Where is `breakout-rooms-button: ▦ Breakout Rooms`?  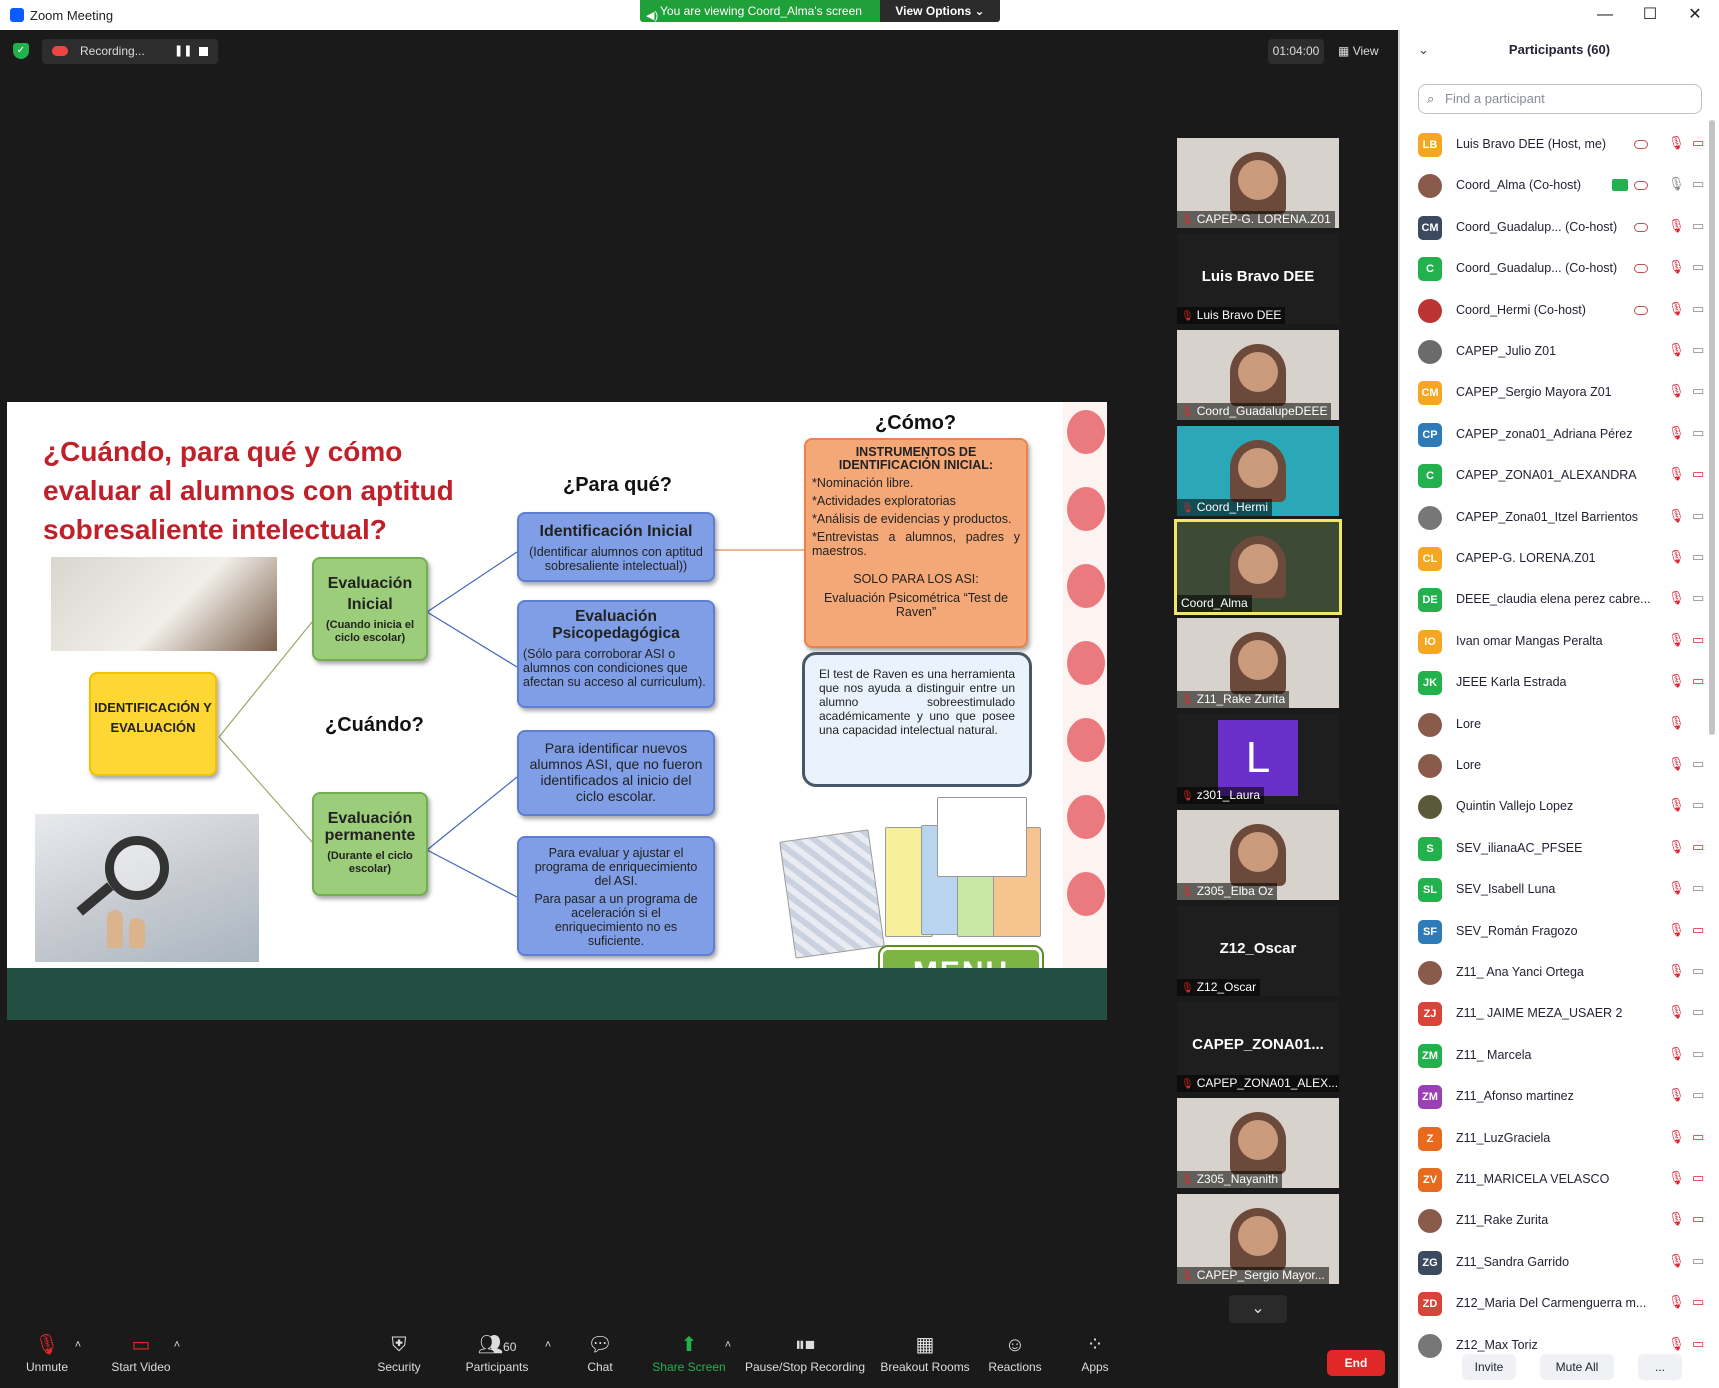 breakout-rooms-button: ▦ Breakout Rooms is located at coordinates (925, 1358).